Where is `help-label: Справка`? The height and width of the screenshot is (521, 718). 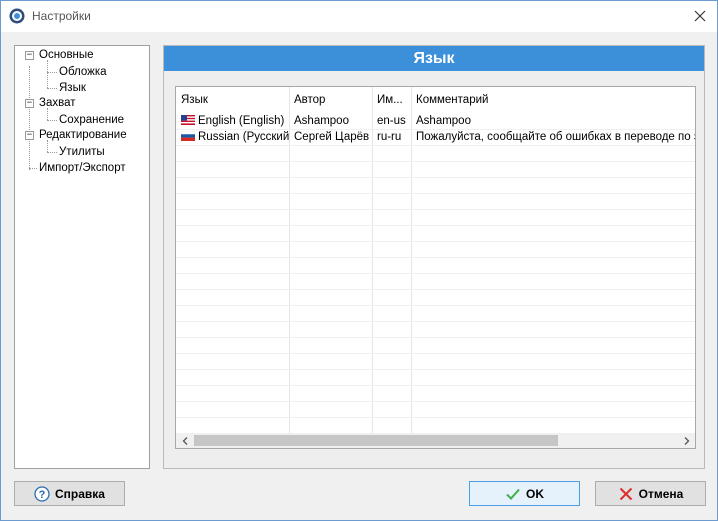
help-label: Справка is located at coordinates (80, 493).